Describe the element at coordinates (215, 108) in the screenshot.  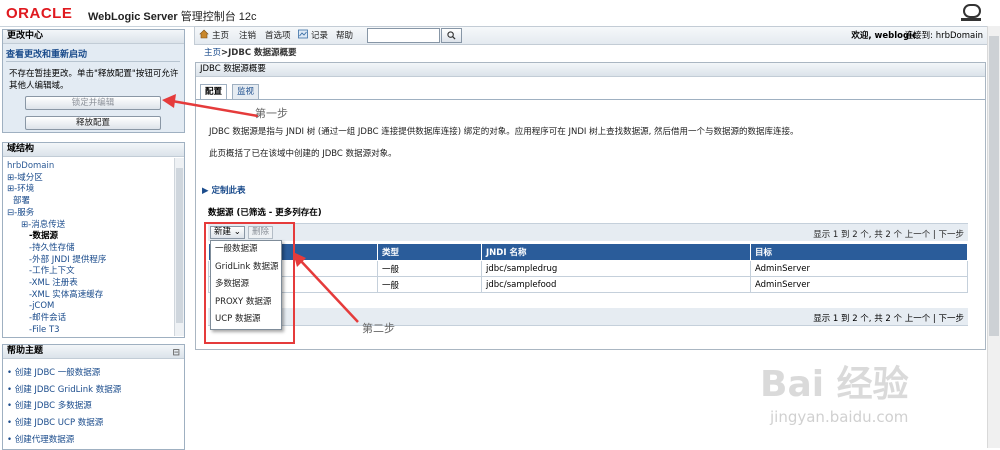
I see `step1-arrow-line` at that location.